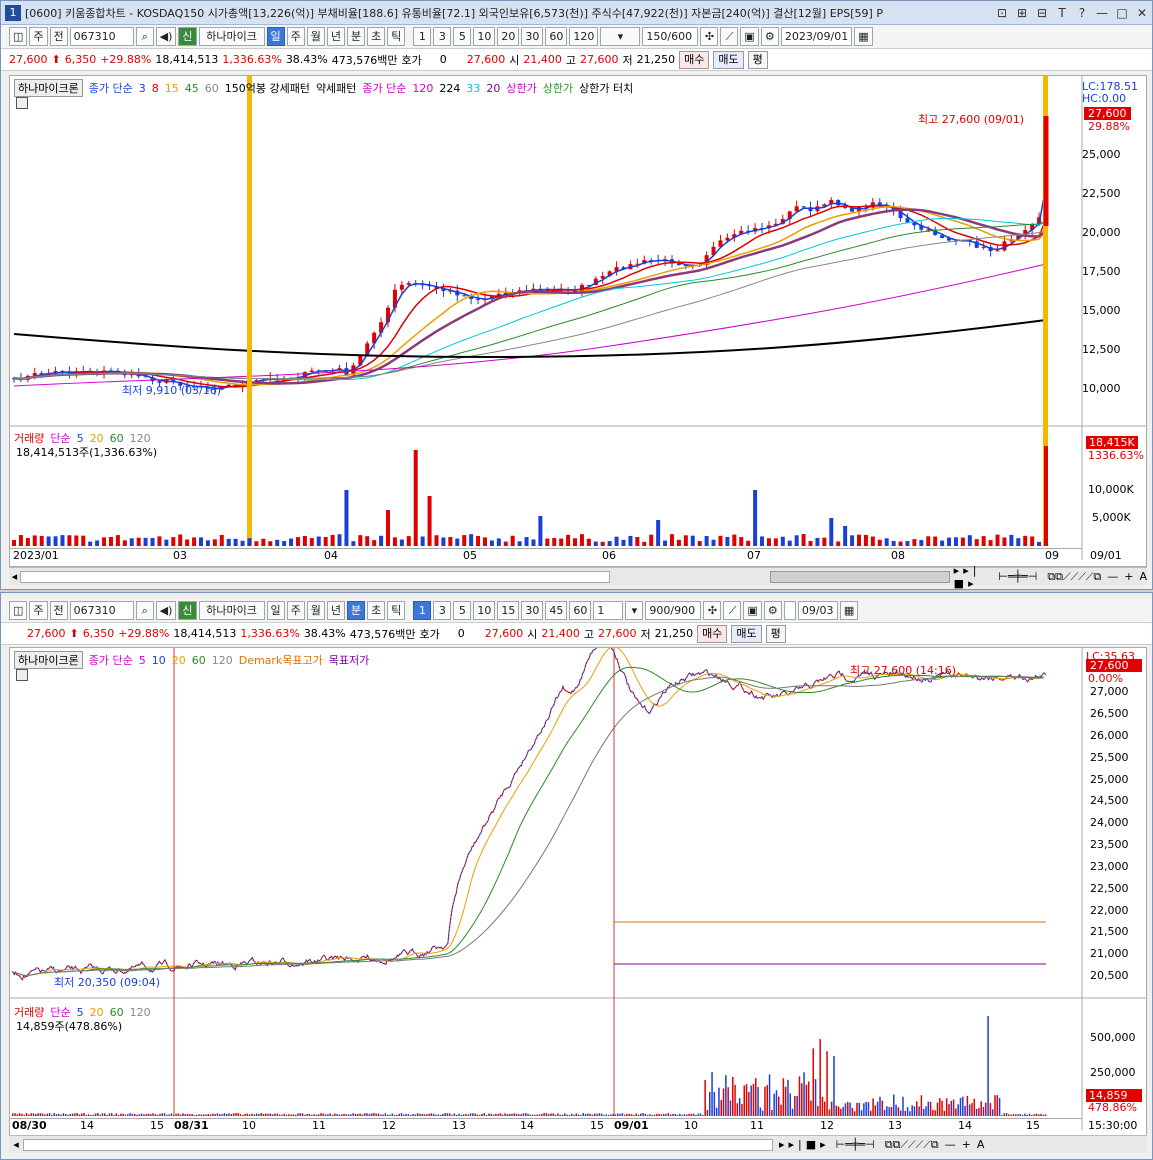  Describe the element at coordinates (508, 36) in the screenshot. I see `interval-20: 20` at that location.